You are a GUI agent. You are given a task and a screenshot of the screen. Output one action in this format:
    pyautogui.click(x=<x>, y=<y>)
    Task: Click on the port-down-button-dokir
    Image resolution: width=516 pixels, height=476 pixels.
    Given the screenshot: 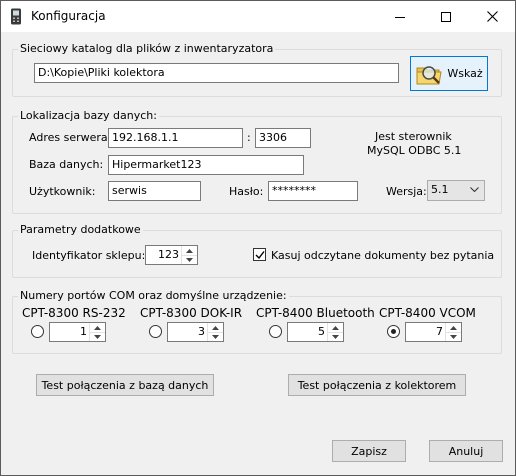 What is the action you would take?
    pyautogui.click(x=215, y=336)
    